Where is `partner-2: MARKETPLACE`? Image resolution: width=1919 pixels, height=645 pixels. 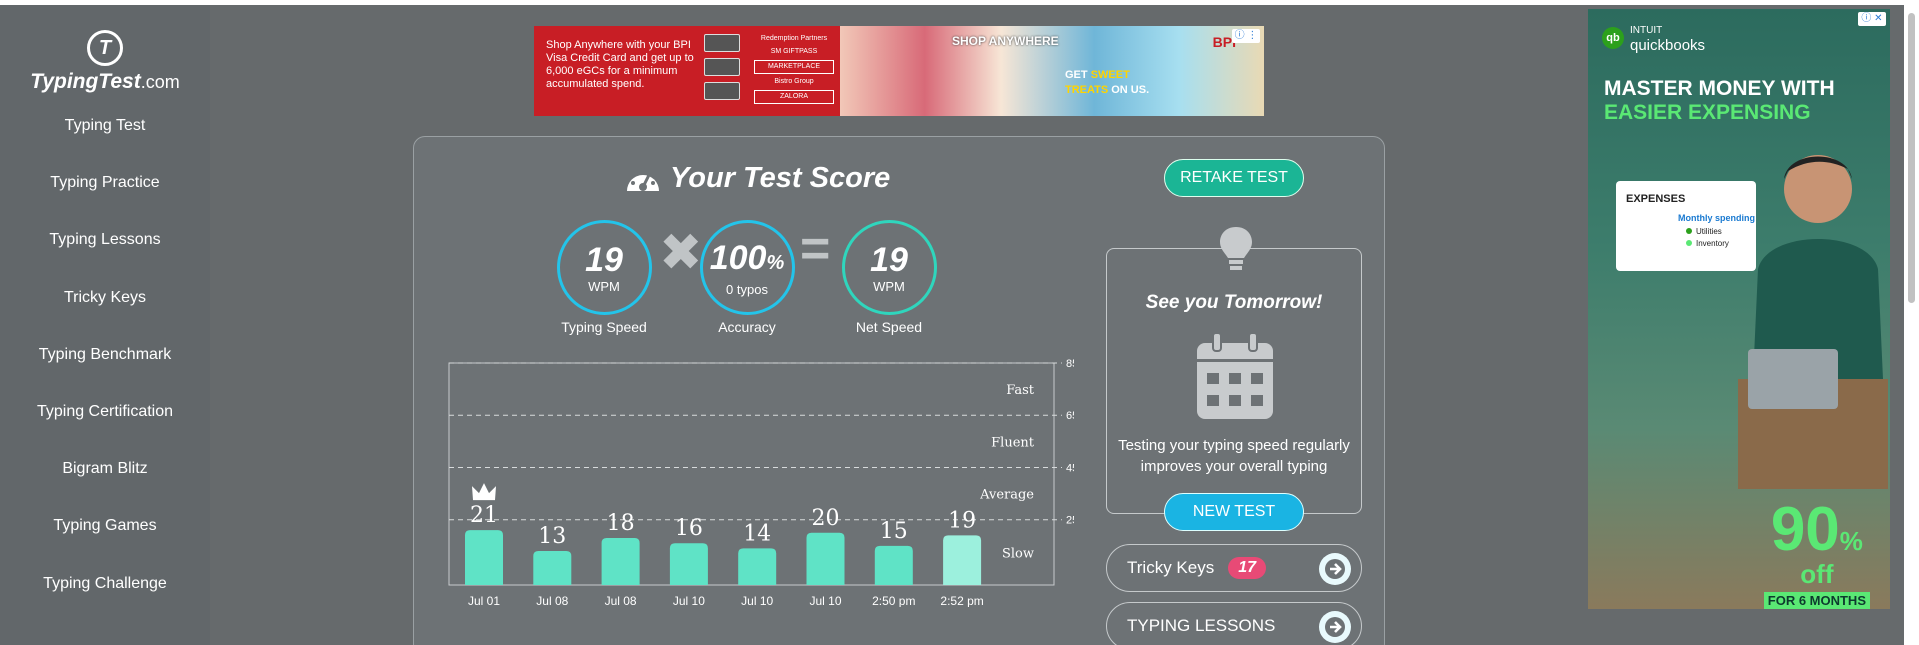 partner-2: MARKETPLACE is located at coordinates (794, 67).